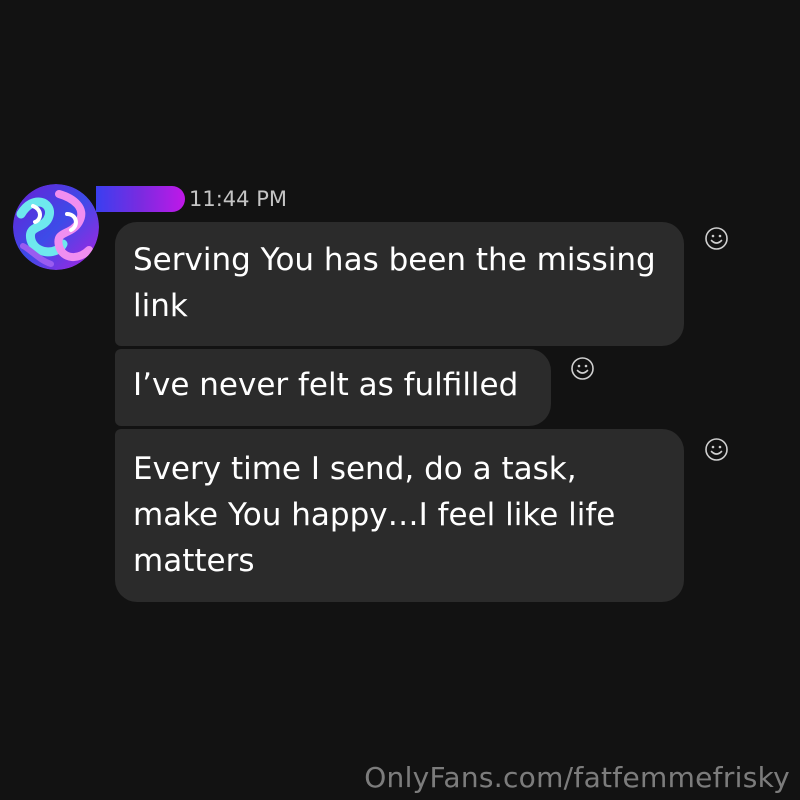 The width and height of the screenshot is (800, 800). What do you see at coordinates (326, 385) in the screenshot?
I see `message-text: I’ve never felt as fulfilled` at bounding box center [326, 385].